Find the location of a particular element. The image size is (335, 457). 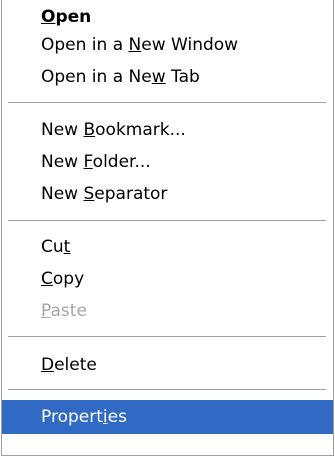

menu-item-label-after: opy is located at coordinates (68, 279).